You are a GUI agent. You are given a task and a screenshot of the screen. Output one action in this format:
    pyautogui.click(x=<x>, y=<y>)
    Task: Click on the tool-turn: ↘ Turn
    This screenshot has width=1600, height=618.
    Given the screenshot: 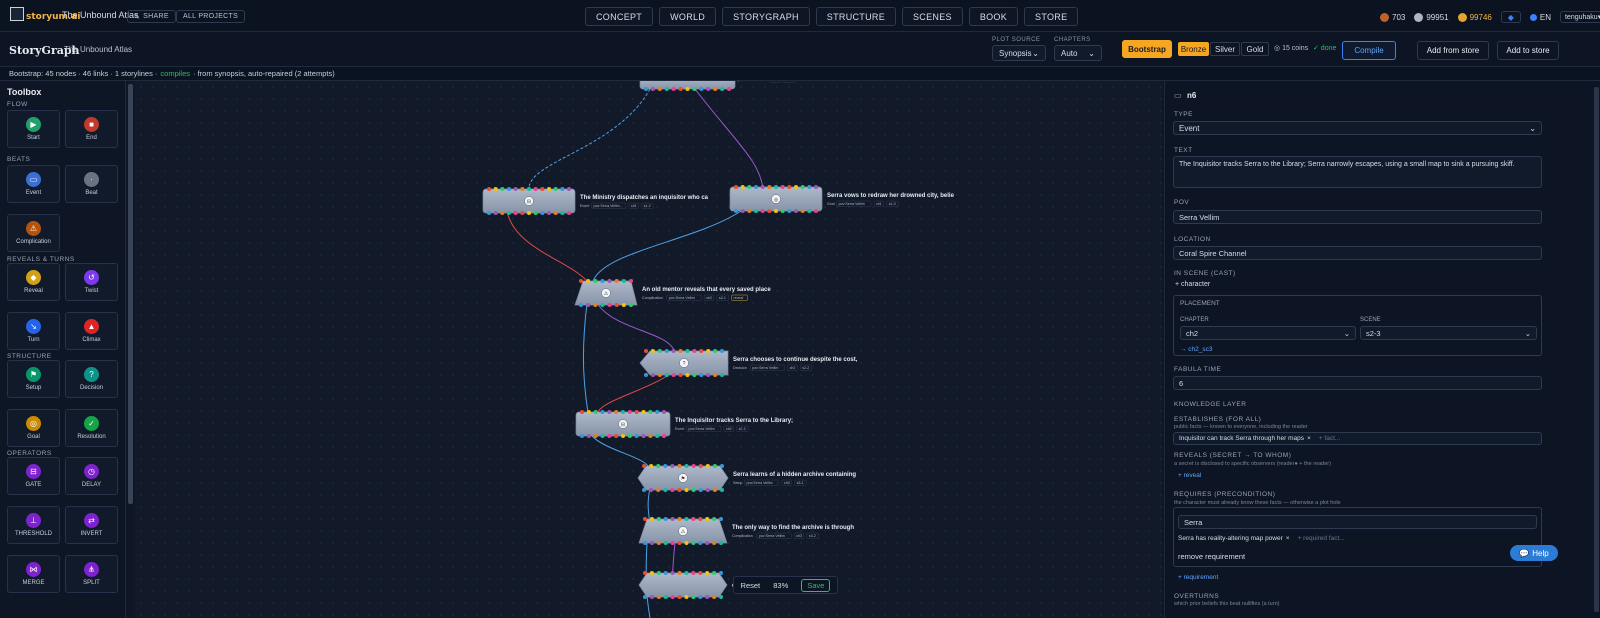 What is the action you would take?
    pyautogui.click(x=33, y=331)
    